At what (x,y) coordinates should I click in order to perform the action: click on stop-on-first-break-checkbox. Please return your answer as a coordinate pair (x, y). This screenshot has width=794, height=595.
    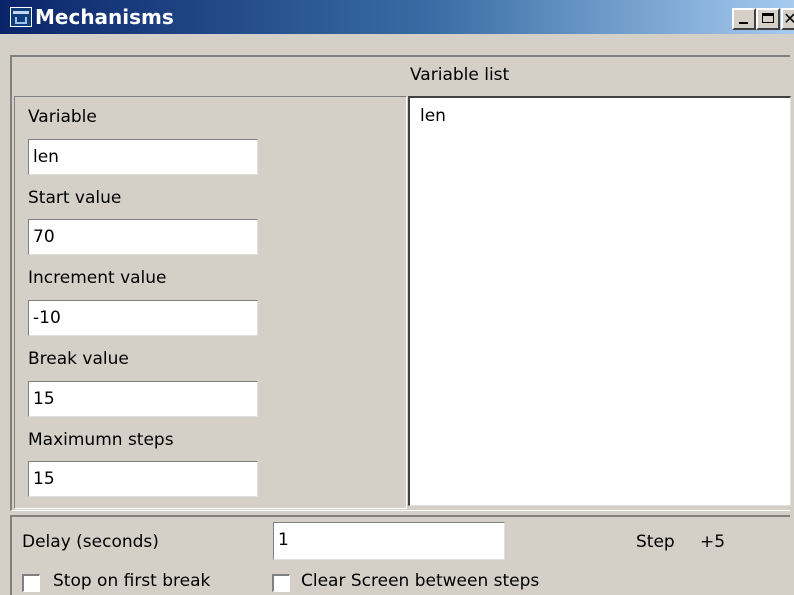
    Looking at the image, I should click on (31, 583).